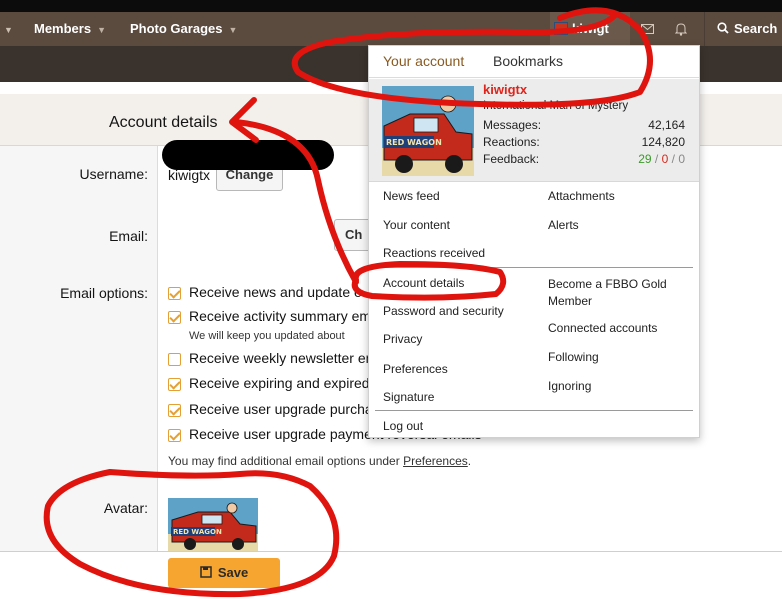 The image size is (782, 600). What do you see at coordinates (275, 292) in the screenshot?
I see `option-news-updates: Receive news and update e` at bounding box center [275, 292].